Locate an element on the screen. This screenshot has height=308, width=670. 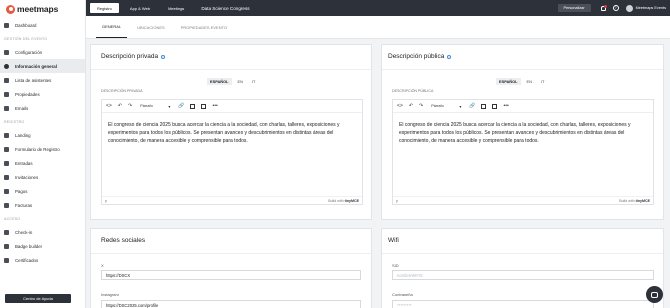
tab-ubicaciones: UBICACIONES is located at coordinates (151, 31).